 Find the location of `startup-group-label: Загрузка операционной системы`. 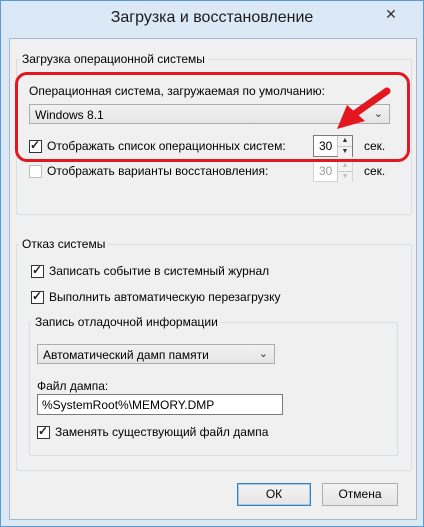

startup-group-label: Загрузка операционной системы is located at coordinates (113, 59).